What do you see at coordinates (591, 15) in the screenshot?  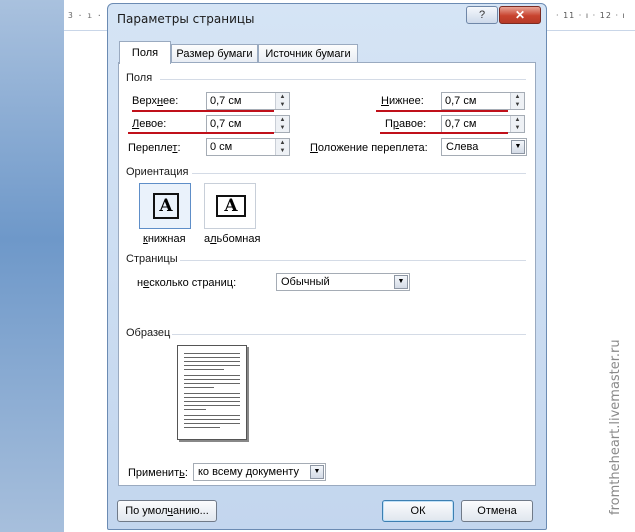 I see `ruler-right-marks: · 11 · ı · 12 · ı` at bounding box center [591, 15].